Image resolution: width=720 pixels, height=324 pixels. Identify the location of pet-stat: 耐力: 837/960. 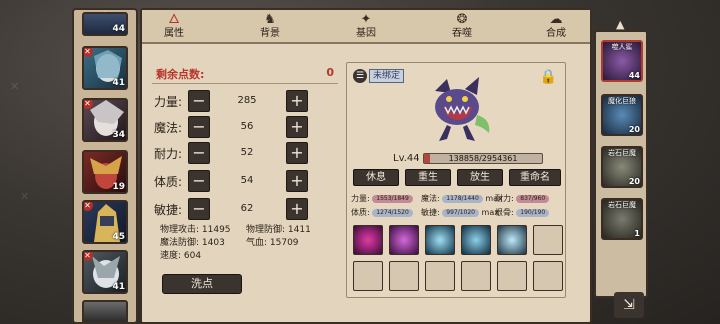
(522, 198).